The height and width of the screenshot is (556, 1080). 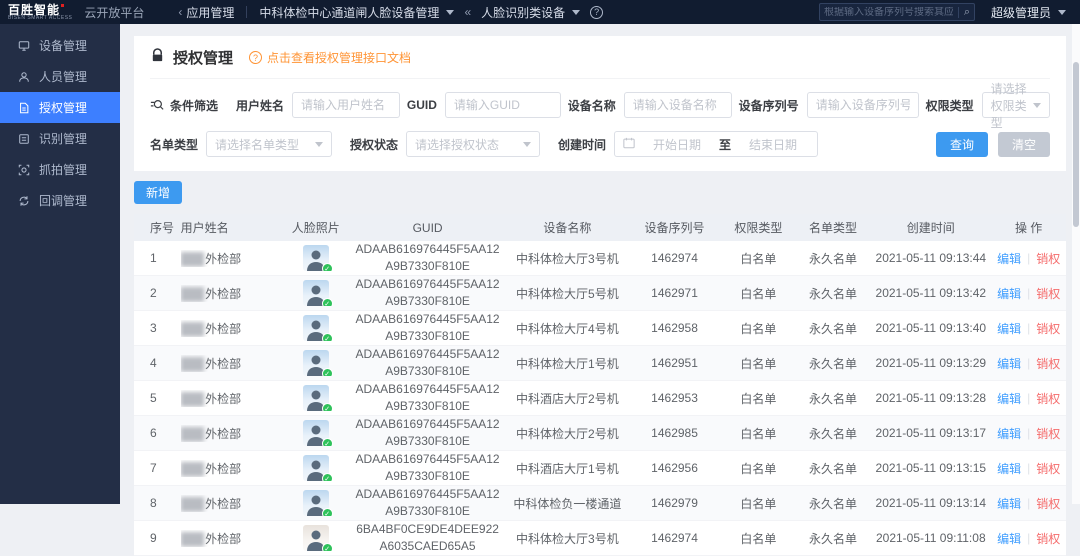 What do you see at coordinates (188, 105) in the screenshot?
I see `condition-filter-label: 条件筛选` at bounding box center [188, 105].